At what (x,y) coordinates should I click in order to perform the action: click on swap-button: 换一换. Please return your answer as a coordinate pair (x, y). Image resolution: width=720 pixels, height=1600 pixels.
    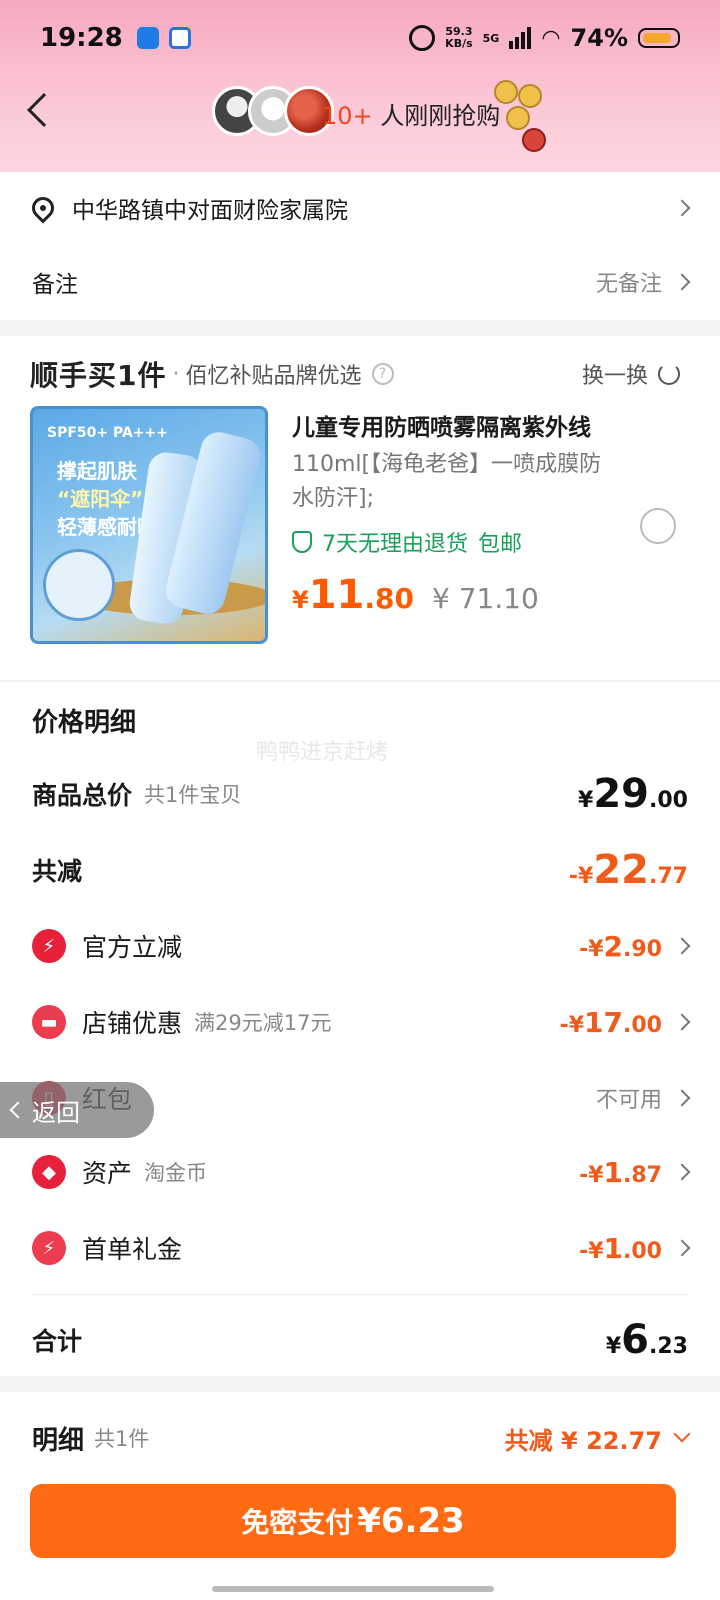
    Looking at the image, I should click on (631, 374).